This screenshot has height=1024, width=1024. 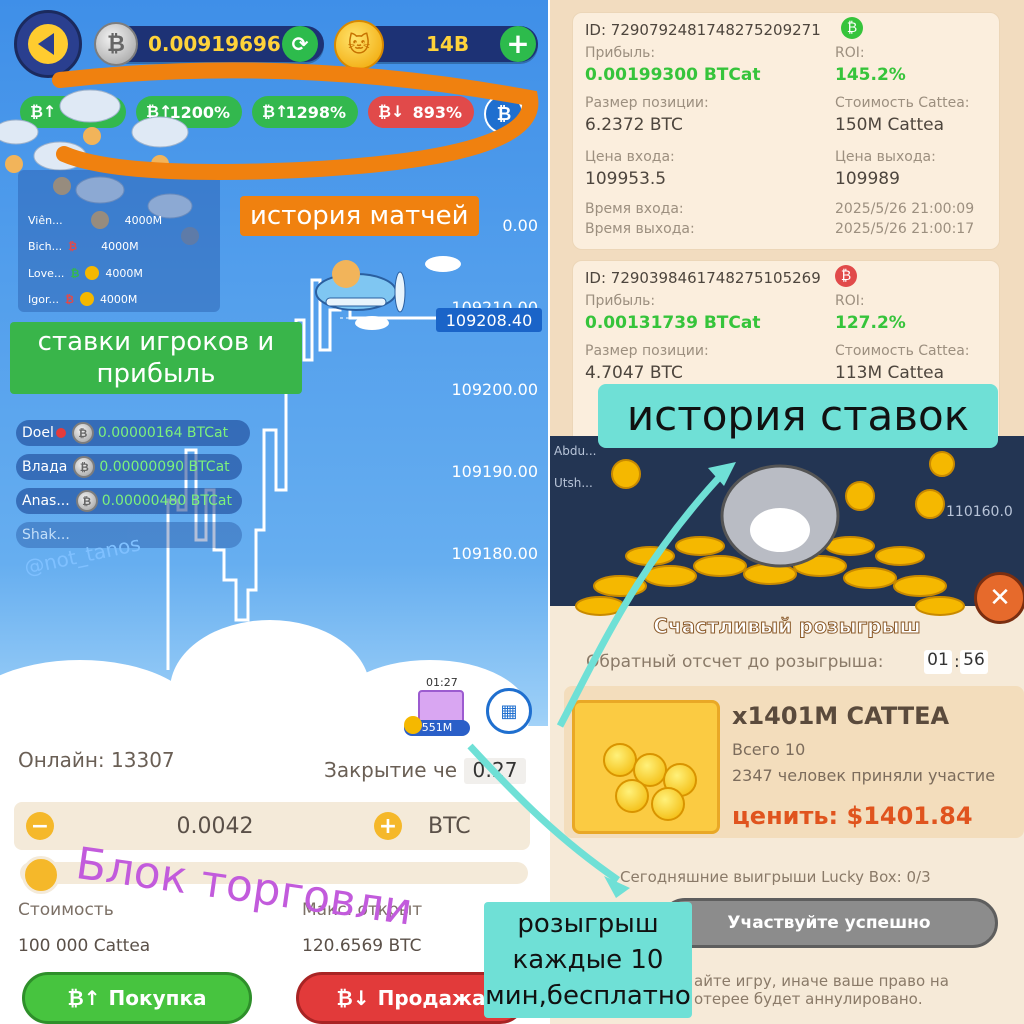 What do you see at coordinates (601, 680) in the screenshot?
I see `annotation-arrows` at bounding box center [601, 680].